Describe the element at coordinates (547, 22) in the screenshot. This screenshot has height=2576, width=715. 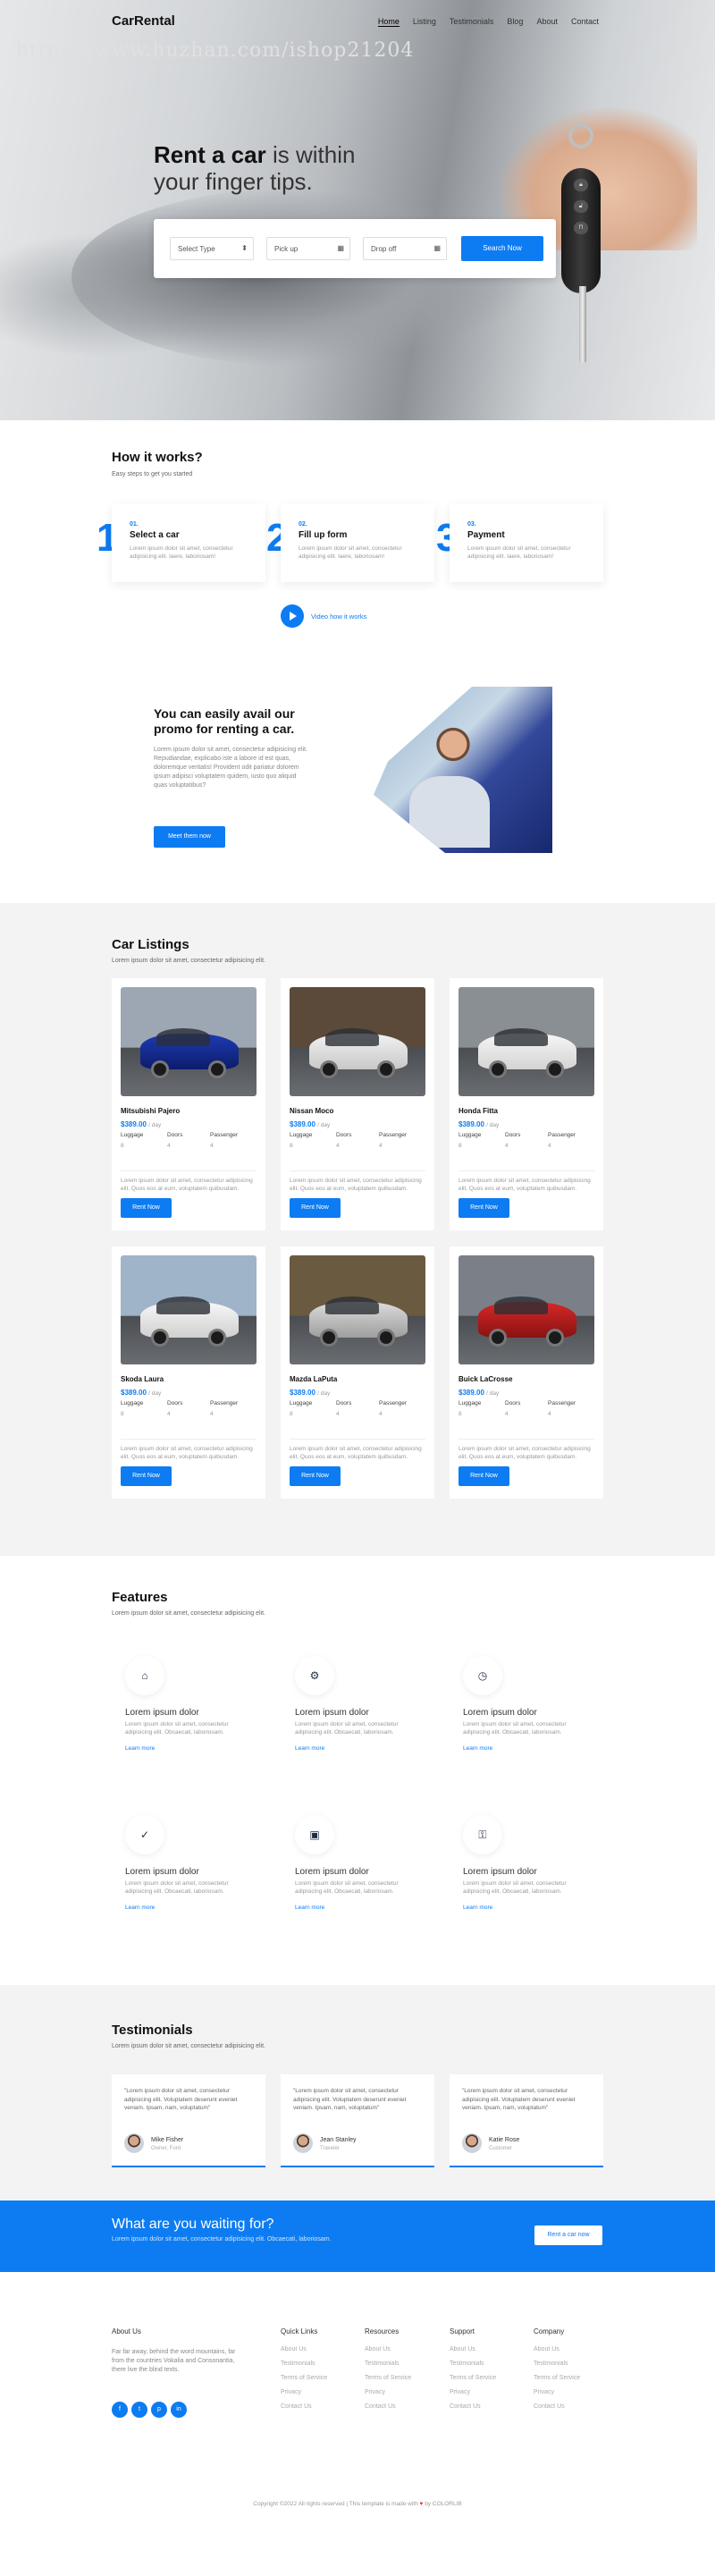
I see `nav-about: About` at that location.